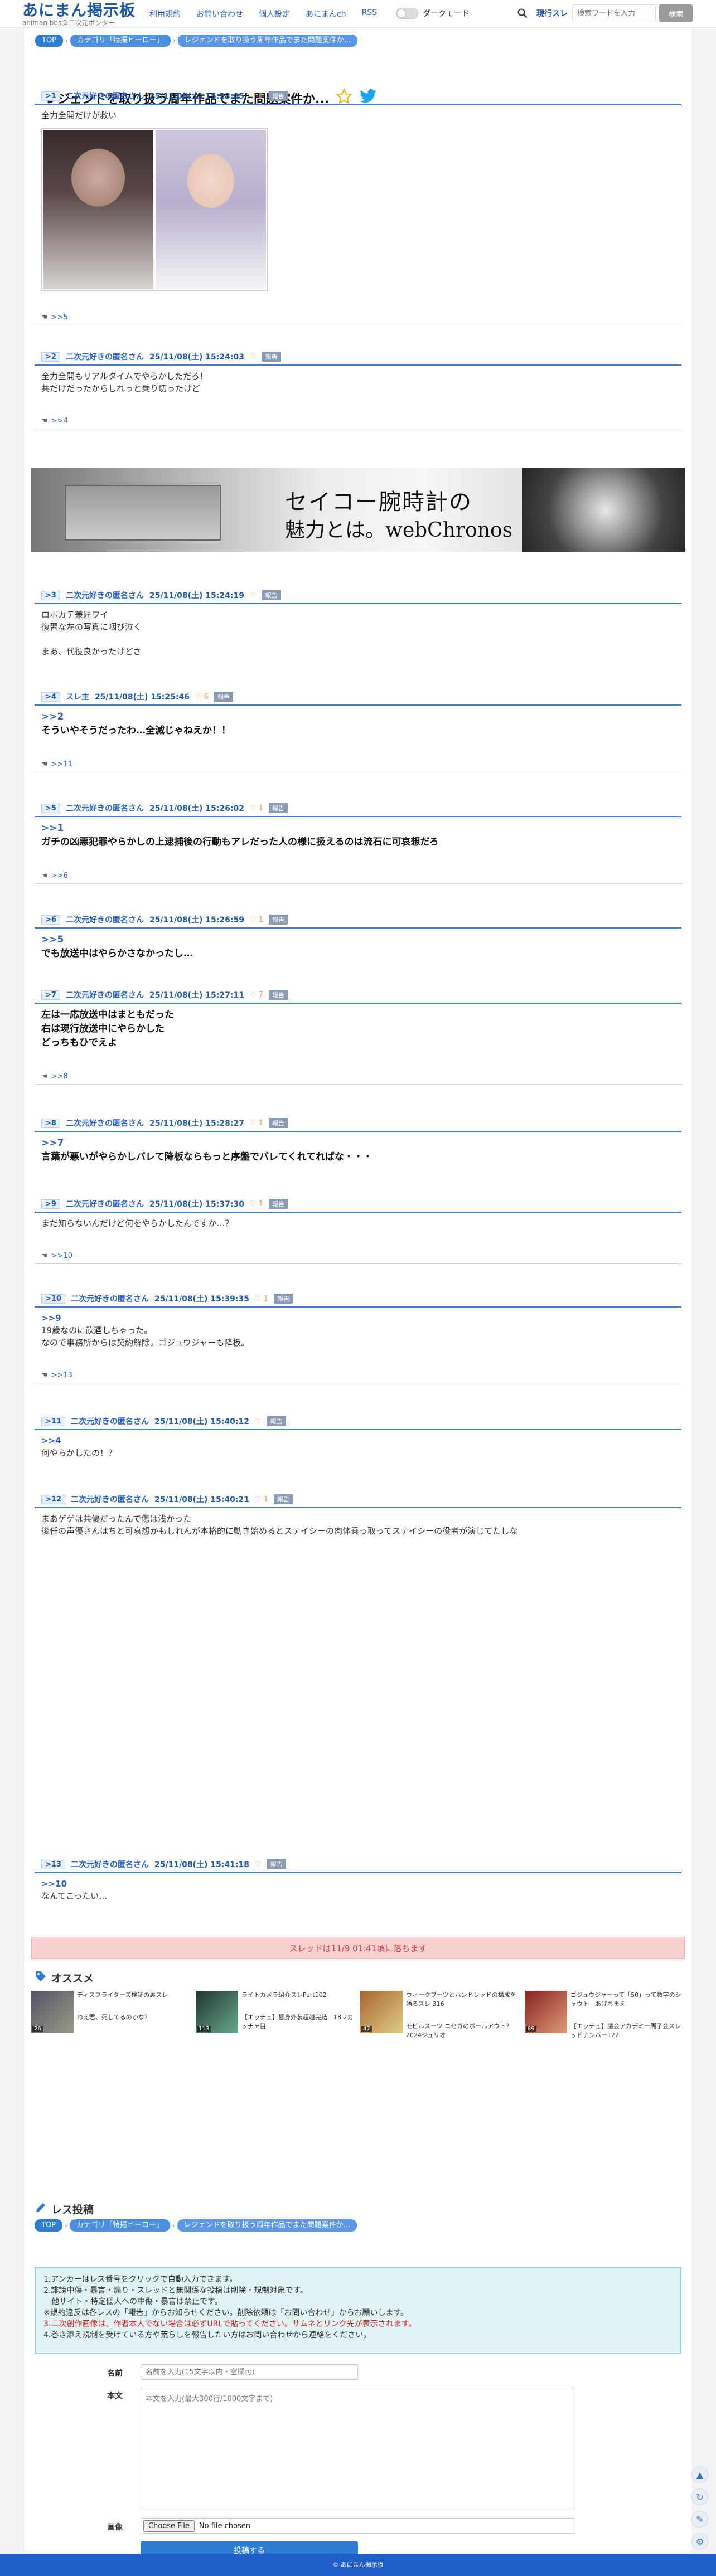 Image resolution: width=716 pixels, height=2576 pixels. What do you see at coordinates (358, 421) in the screenshot?
I see `reply-link: ☚ >>4` at bounding box center [358, 421].